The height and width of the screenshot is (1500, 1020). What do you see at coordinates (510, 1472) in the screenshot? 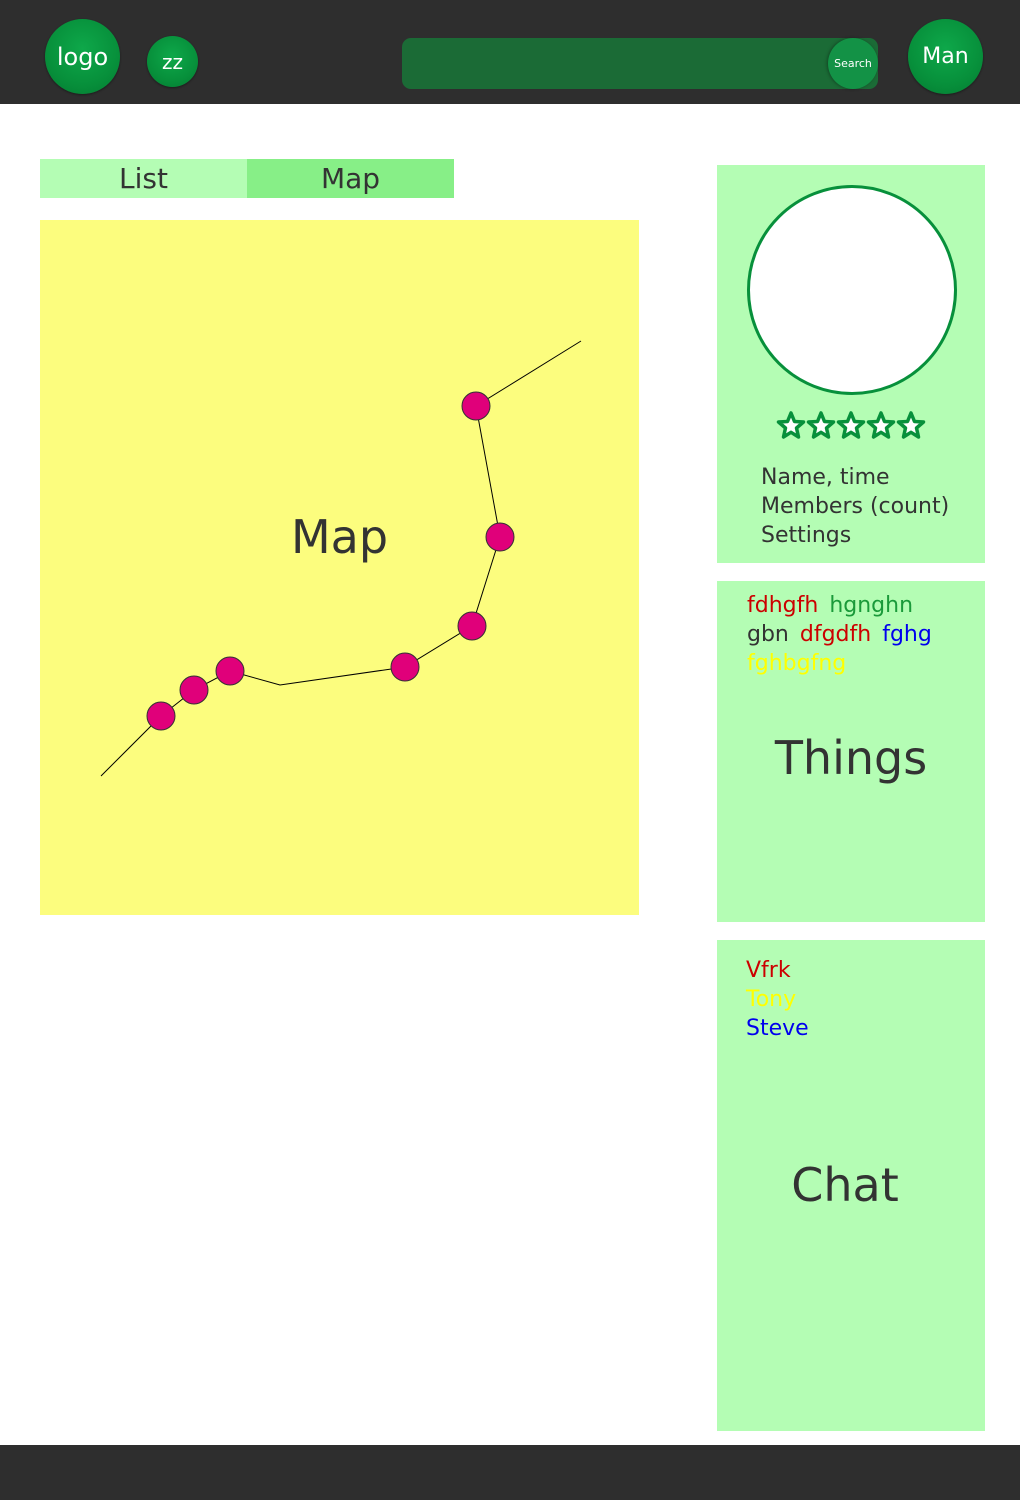
I see `footer` at bounding box center [510, 1472].